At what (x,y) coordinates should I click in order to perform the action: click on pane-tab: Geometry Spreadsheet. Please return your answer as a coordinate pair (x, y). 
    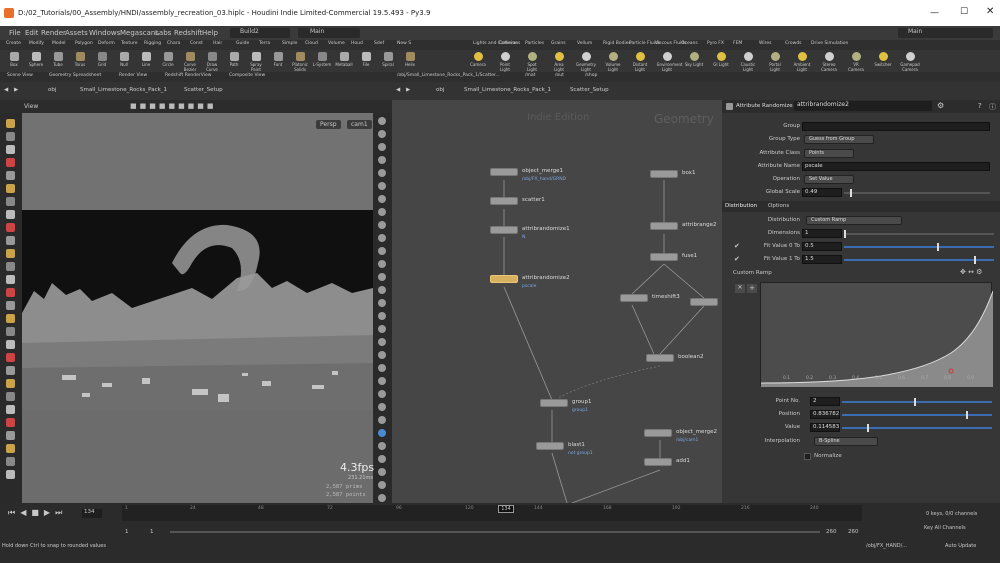
    Looking at the image, I should click on (75, 75).